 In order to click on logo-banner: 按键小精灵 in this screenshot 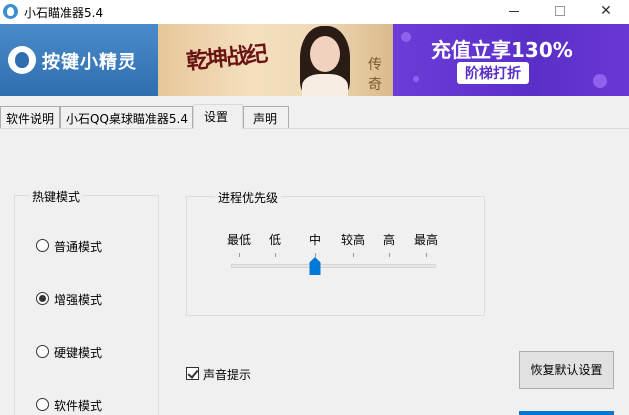, I will do `click(79, 60)`.